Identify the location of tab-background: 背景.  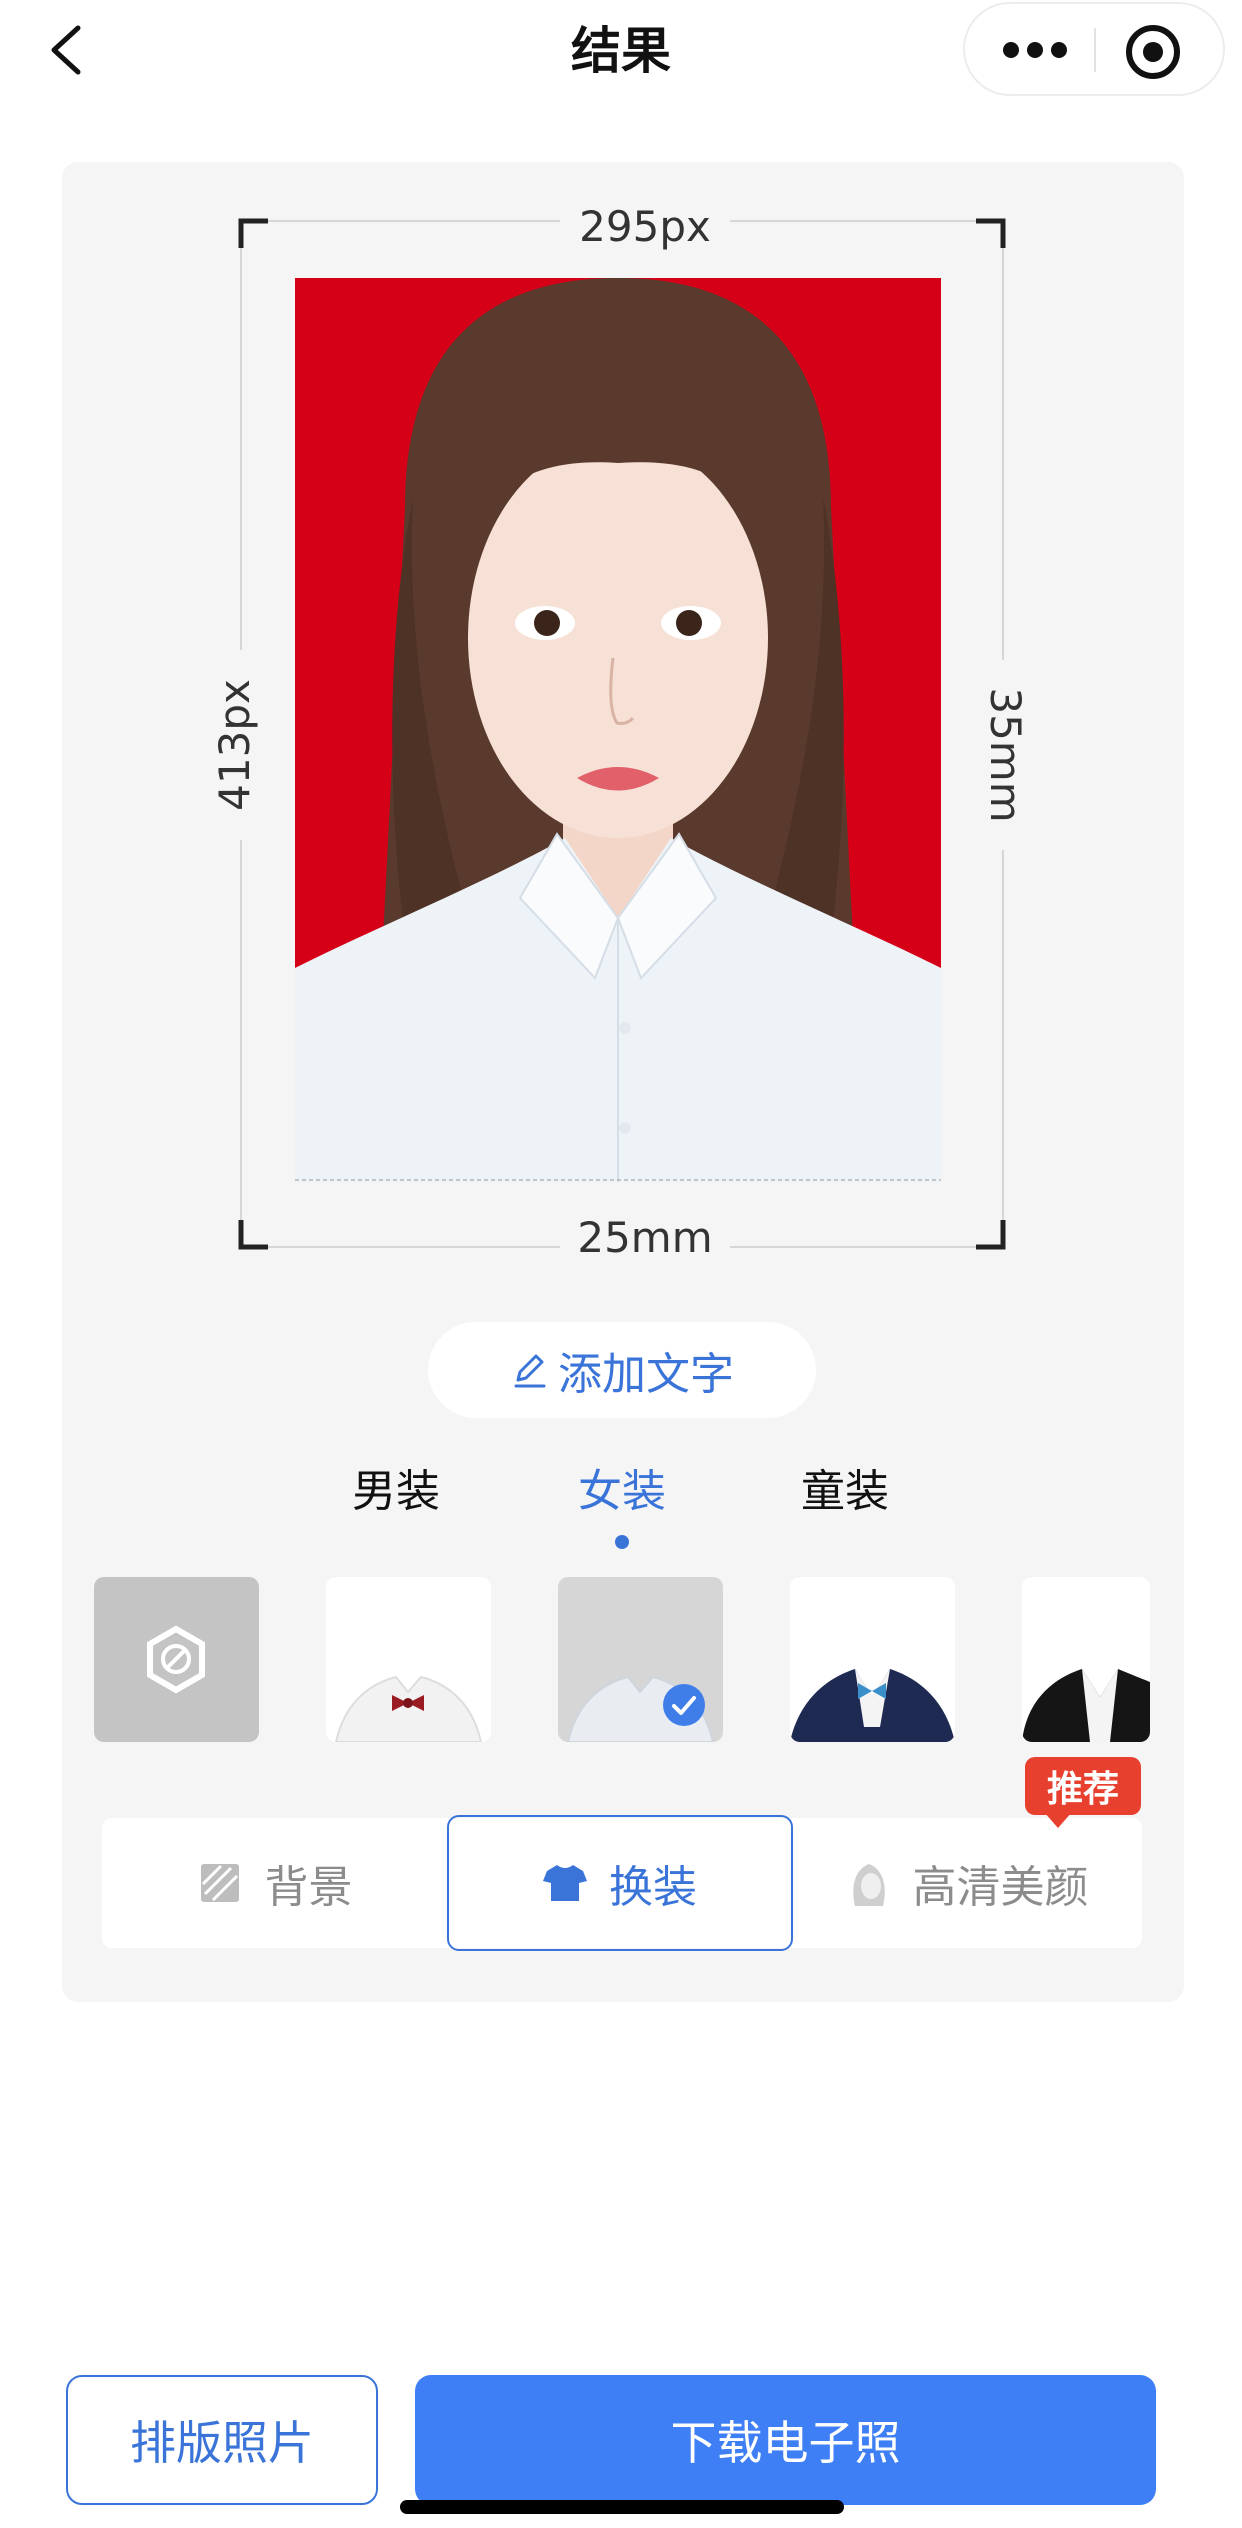
(274, 1883).